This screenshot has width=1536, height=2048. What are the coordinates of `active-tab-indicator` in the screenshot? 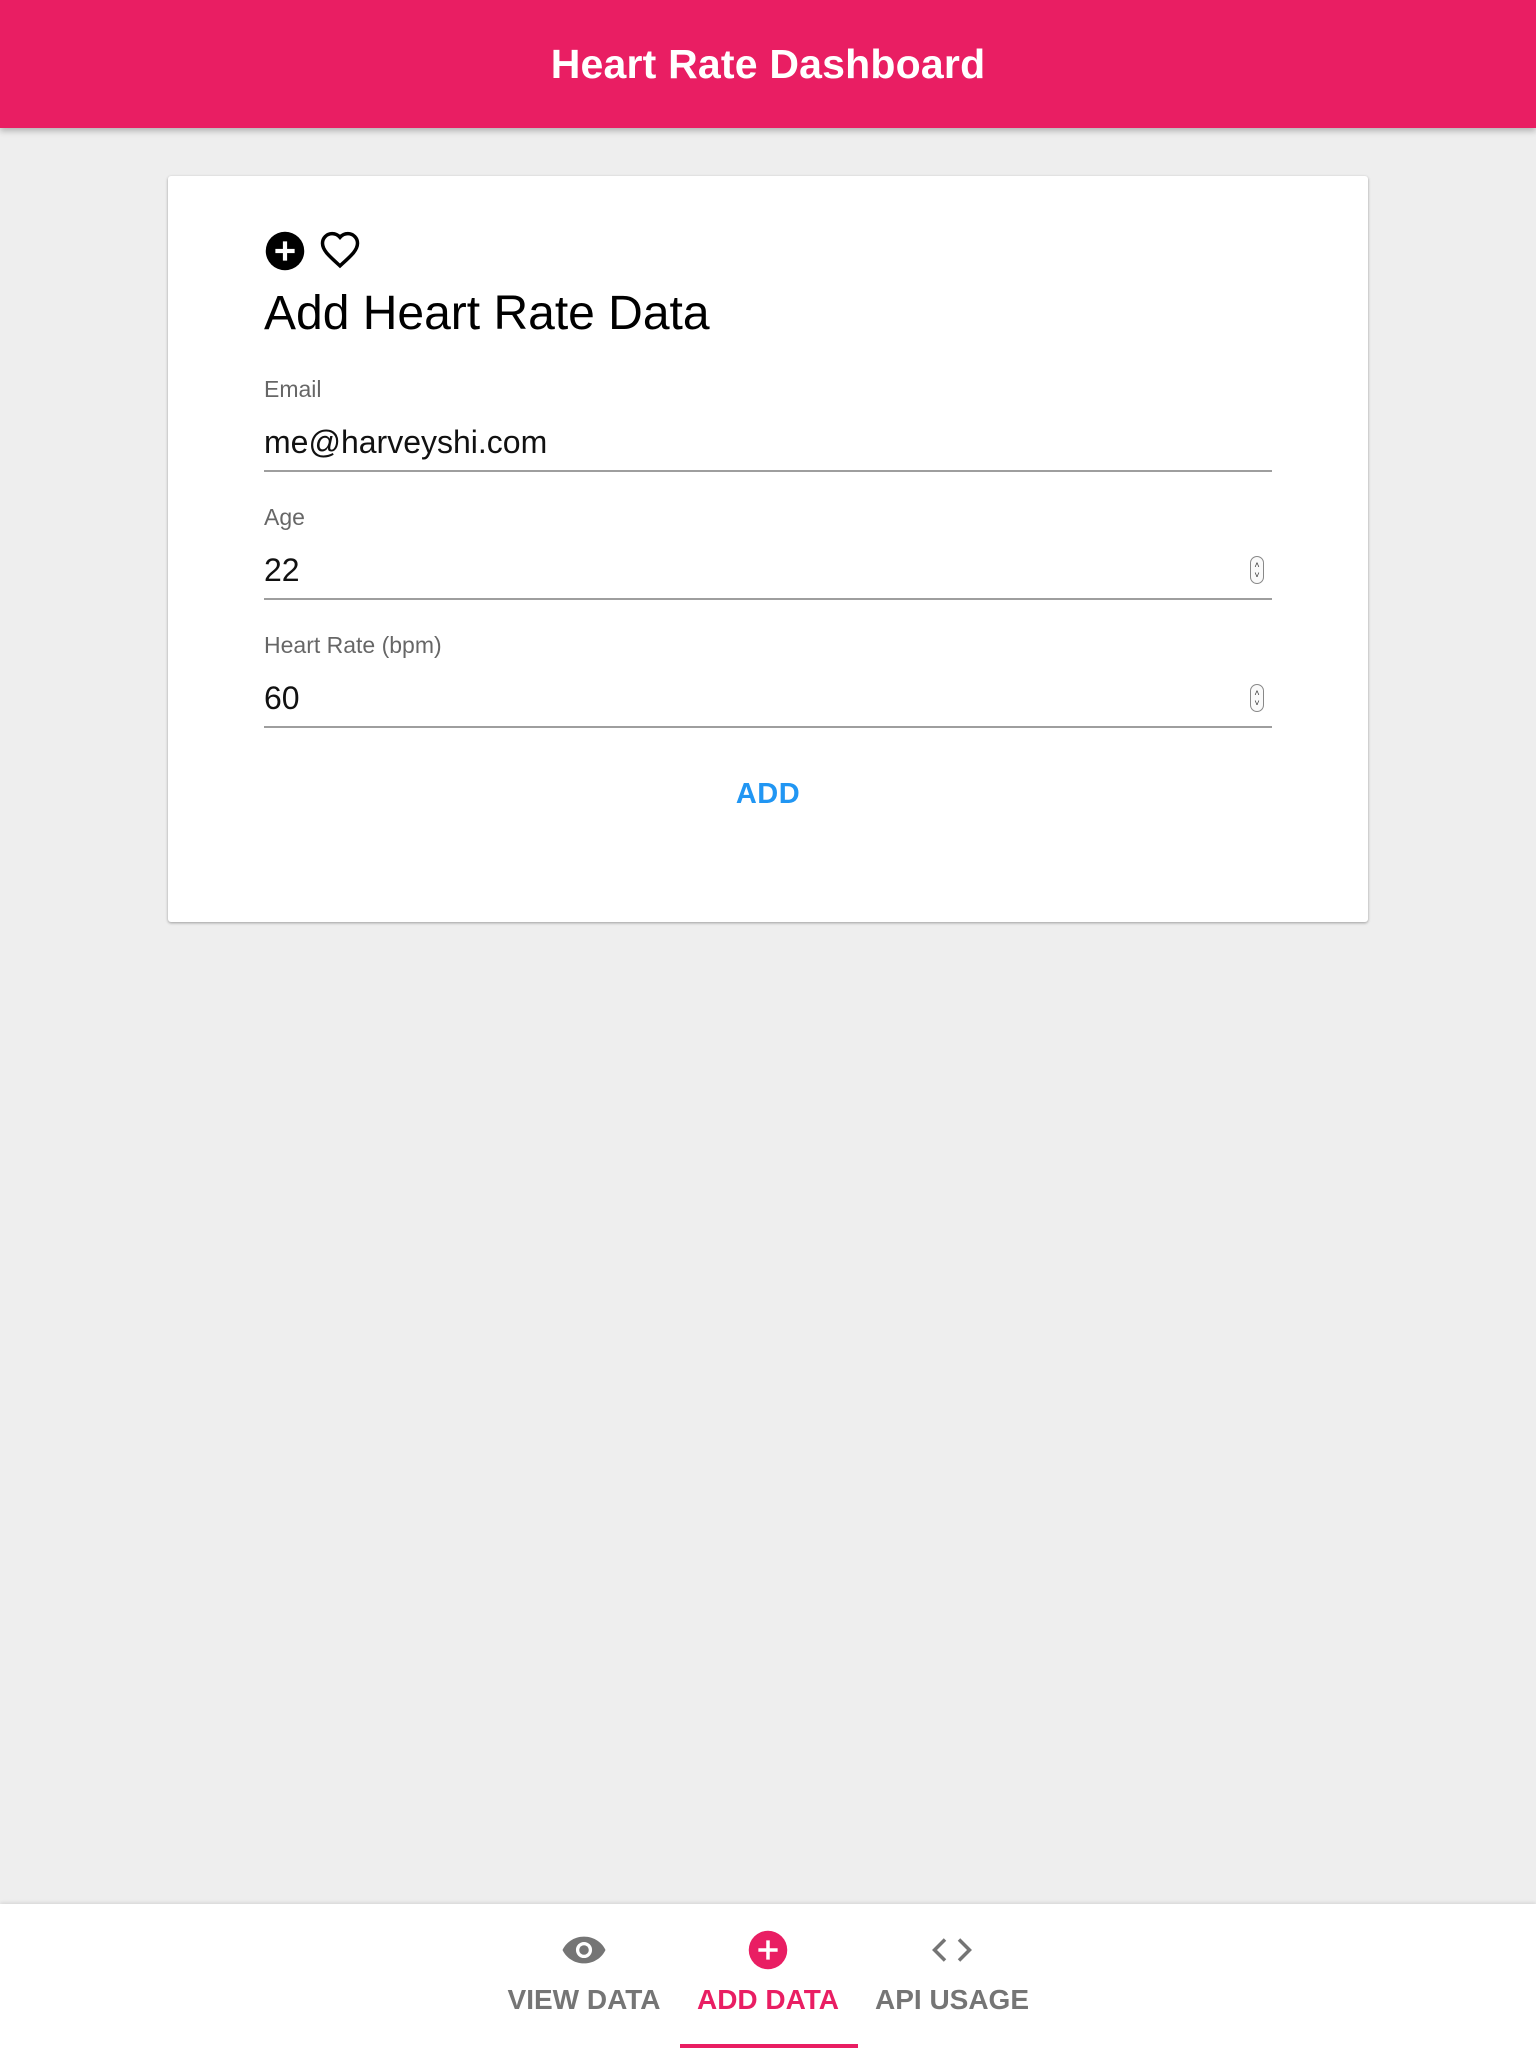 It's located at (769, 2046).